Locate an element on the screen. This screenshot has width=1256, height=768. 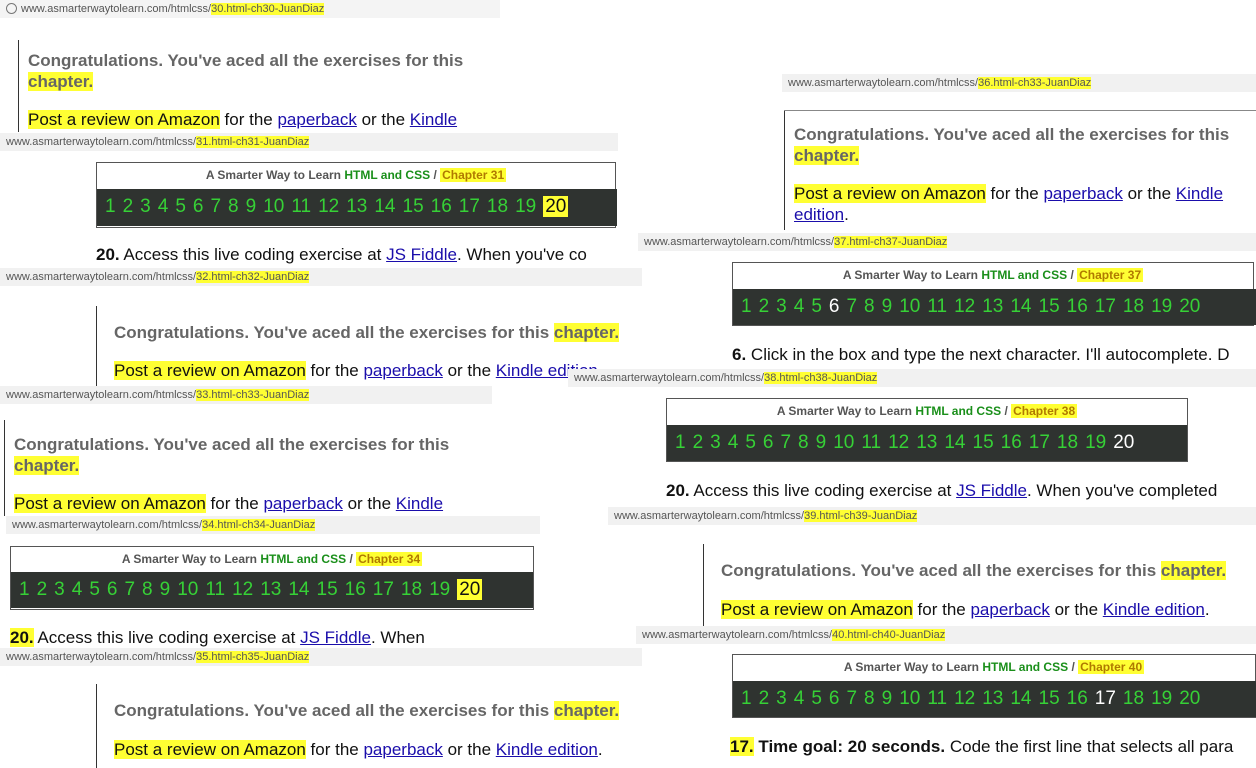
url-path: 32.html-ch32-JuanDiaz is located at coordinates (253, 277).